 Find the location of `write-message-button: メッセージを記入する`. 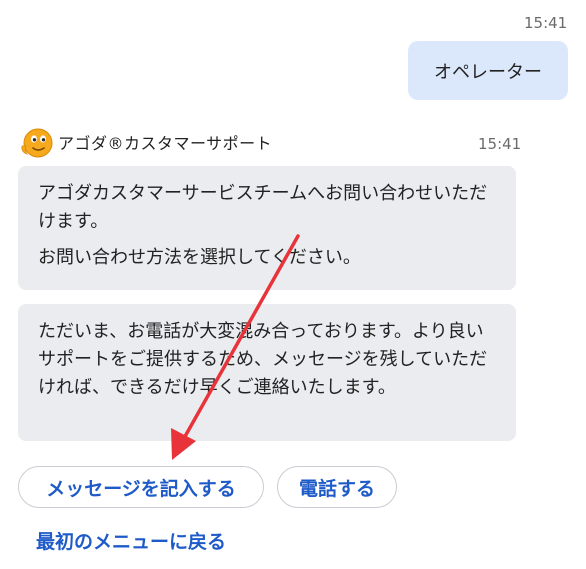

write-message-button: メッセージを記入する is located at coordinates (141, 487).